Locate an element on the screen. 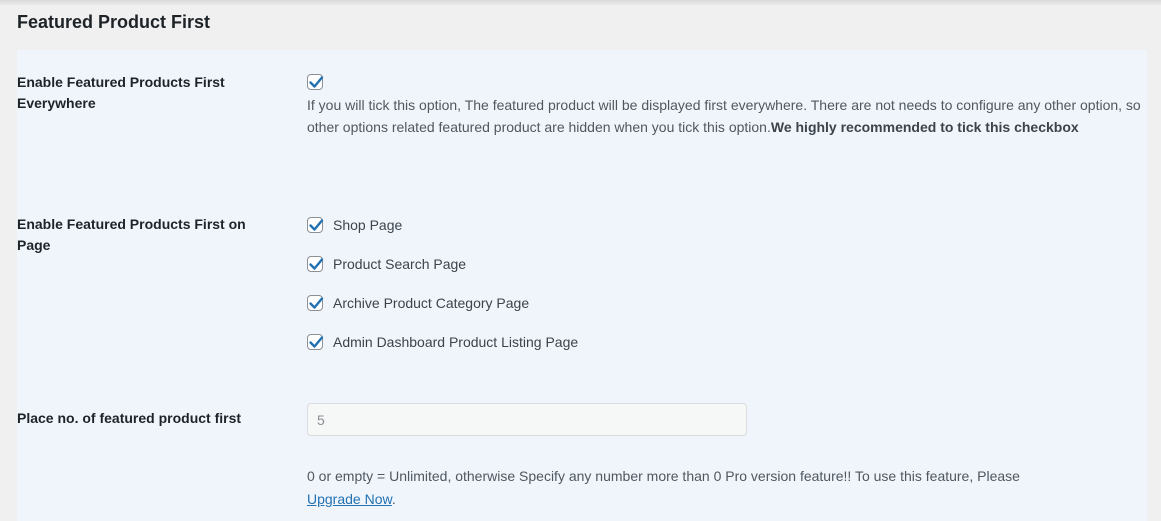  product-search-page-checkbox is located at coordinates (315, 264).